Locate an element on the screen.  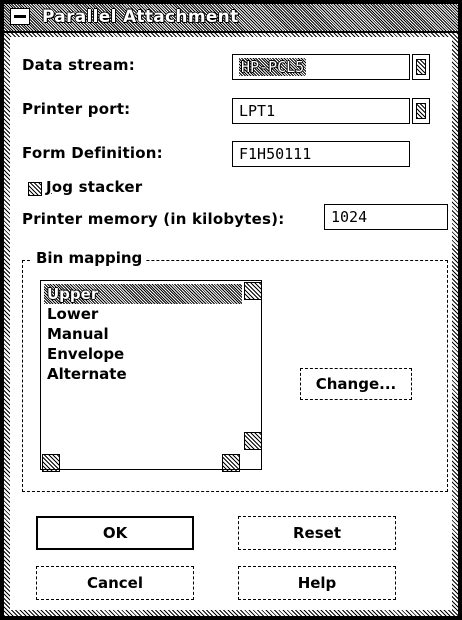
reset-button: Reset is located at coordinates (317, 533).